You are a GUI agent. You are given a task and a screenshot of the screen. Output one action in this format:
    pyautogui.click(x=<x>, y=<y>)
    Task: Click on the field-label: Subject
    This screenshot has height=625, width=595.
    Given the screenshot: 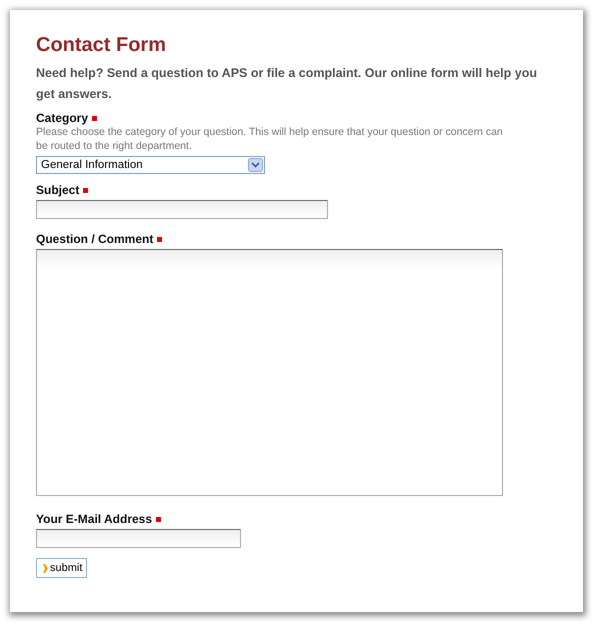 What is the action you would take?
    pyautogui.click(x=58, y=190)
    